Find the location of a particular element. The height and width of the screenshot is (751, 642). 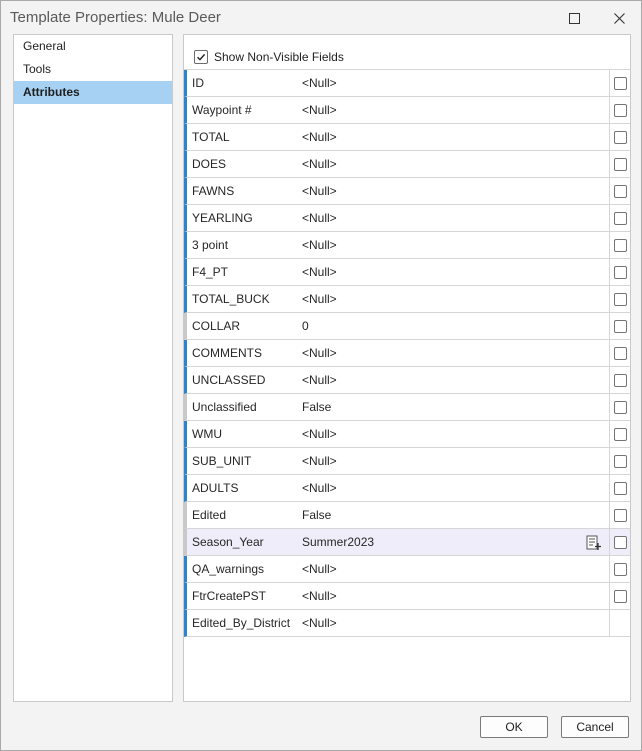

attribute-field-name: Edited is located at coordinates (209, 515).